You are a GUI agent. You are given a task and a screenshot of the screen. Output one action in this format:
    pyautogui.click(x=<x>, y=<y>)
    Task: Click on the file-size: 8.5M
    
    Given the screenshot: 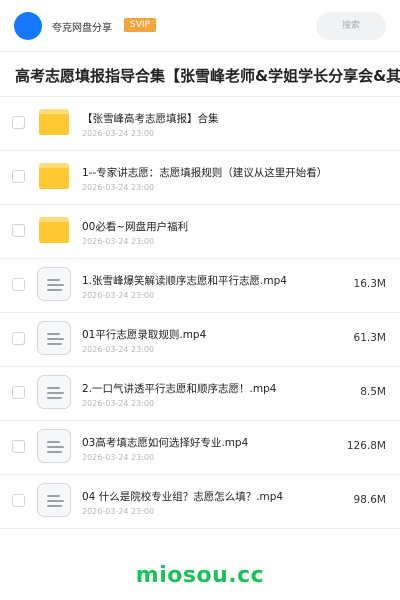 What is the action you would take?
    pyautogui.click(x=373, y=392)
    